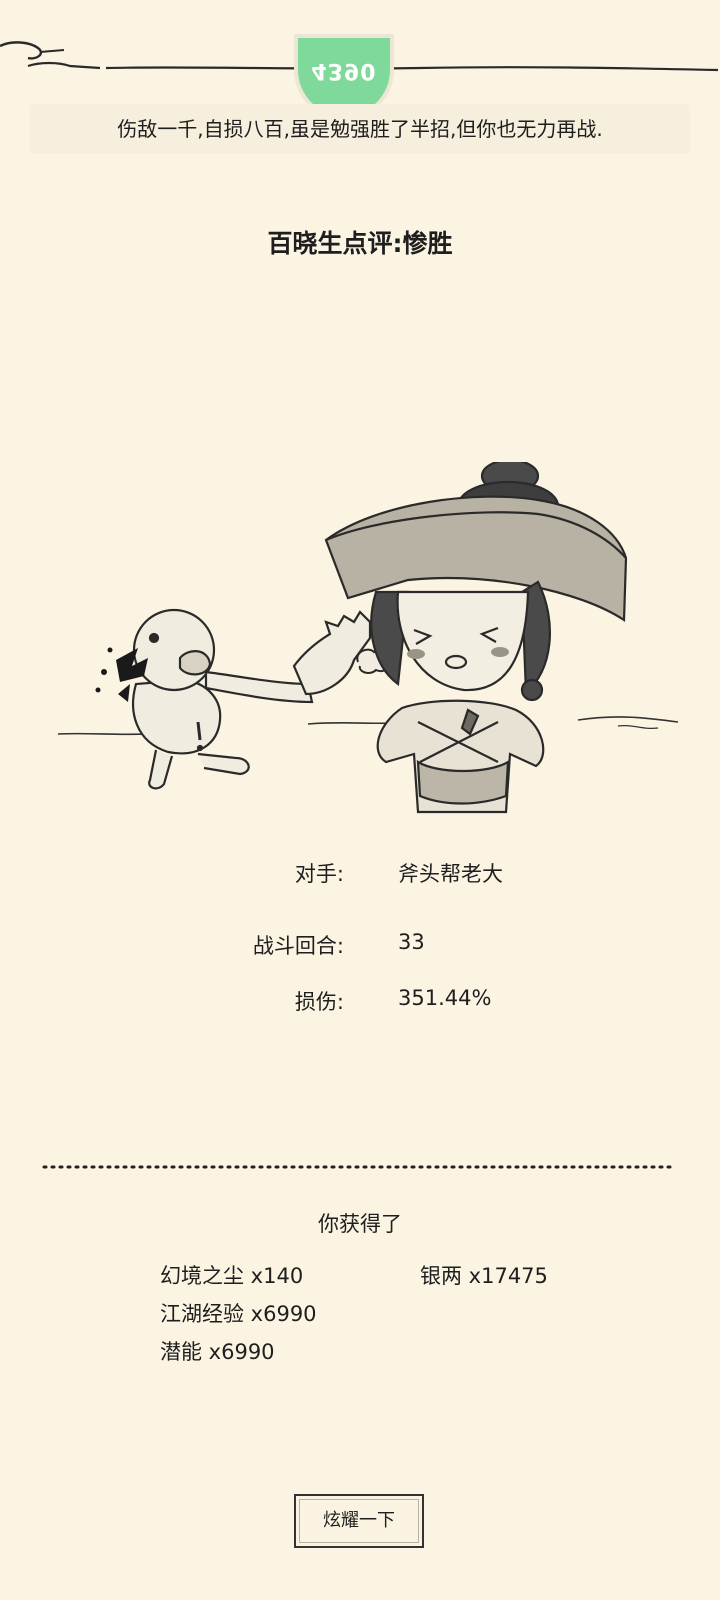 Image resolution: width=720 pixels, height=1600 pixels. I want to click on defeated-character, so click(191, 699).